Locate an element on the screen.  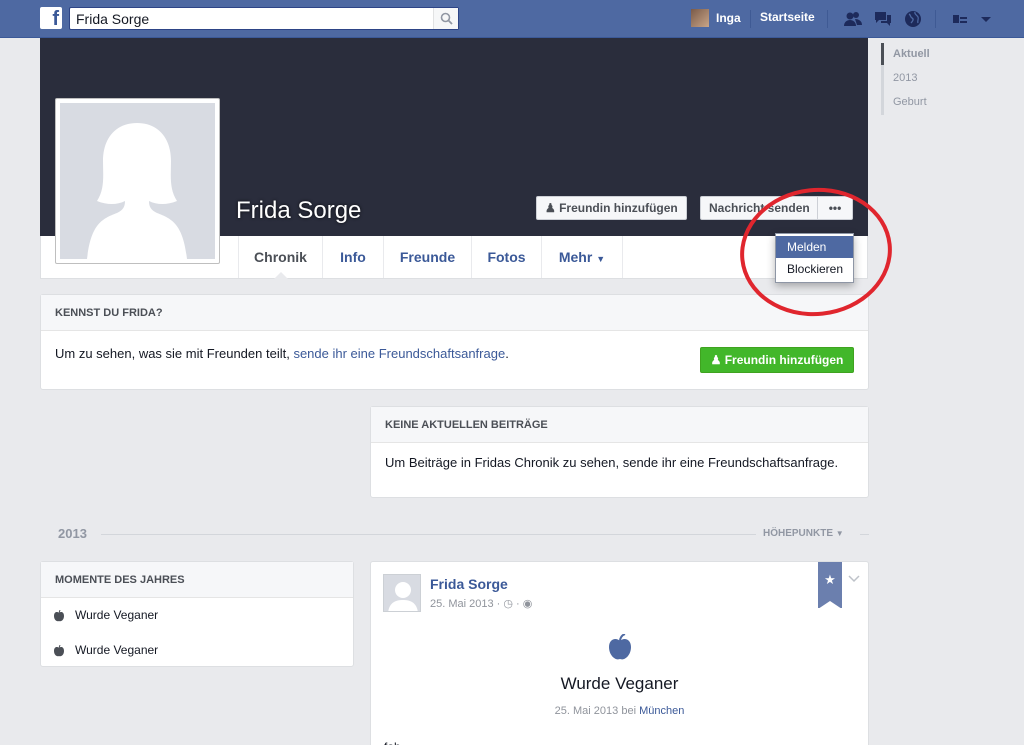
nav-user-name: Inga is located at coordinates (728, 18).